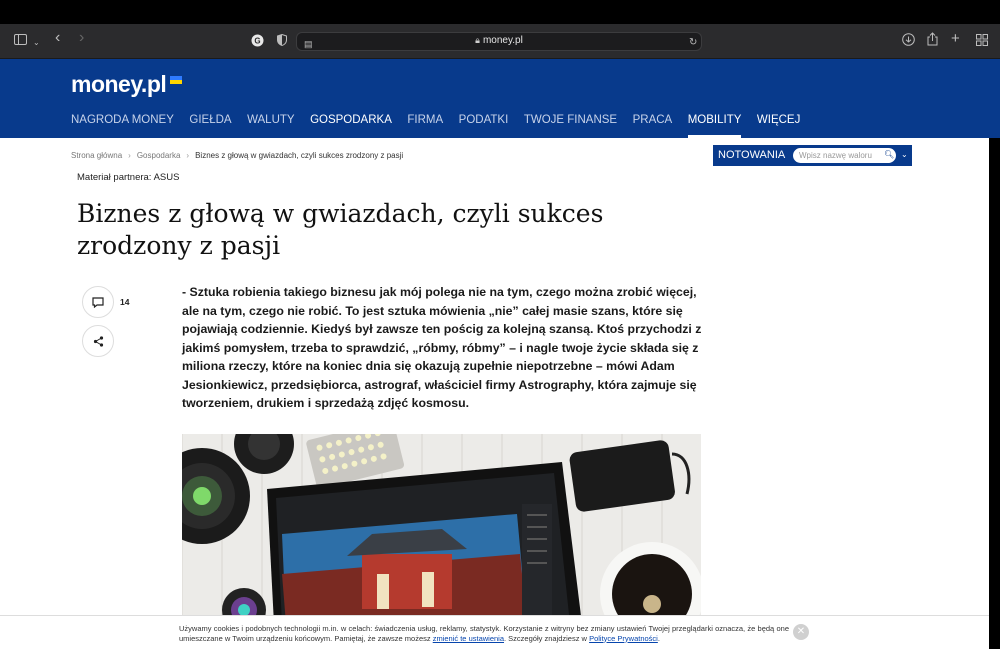 The image size is (1000, 649). I want to click on browser-toolbar: ⌄ ‹ › G ▤ 🔒︎ money.pl ↻ +, so click(500, 41).